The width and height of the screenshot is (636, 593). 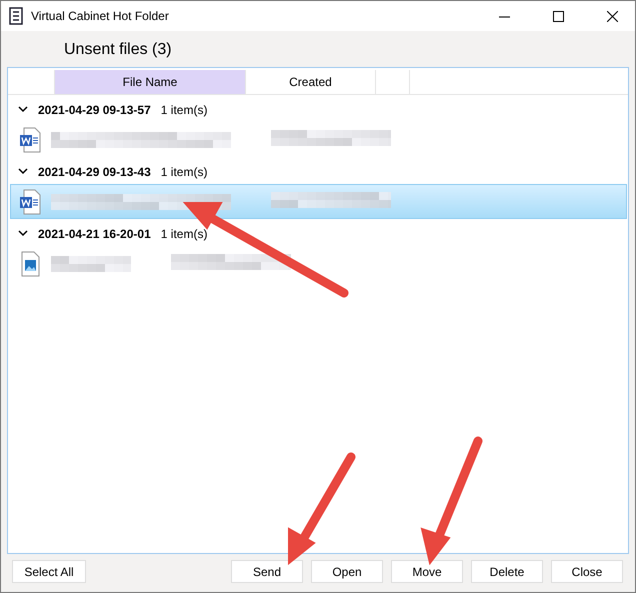 What do you see at coordinates (427, 571) in the screenshot?
I see `dialog-button: Move` at bounding box center [427, 571].